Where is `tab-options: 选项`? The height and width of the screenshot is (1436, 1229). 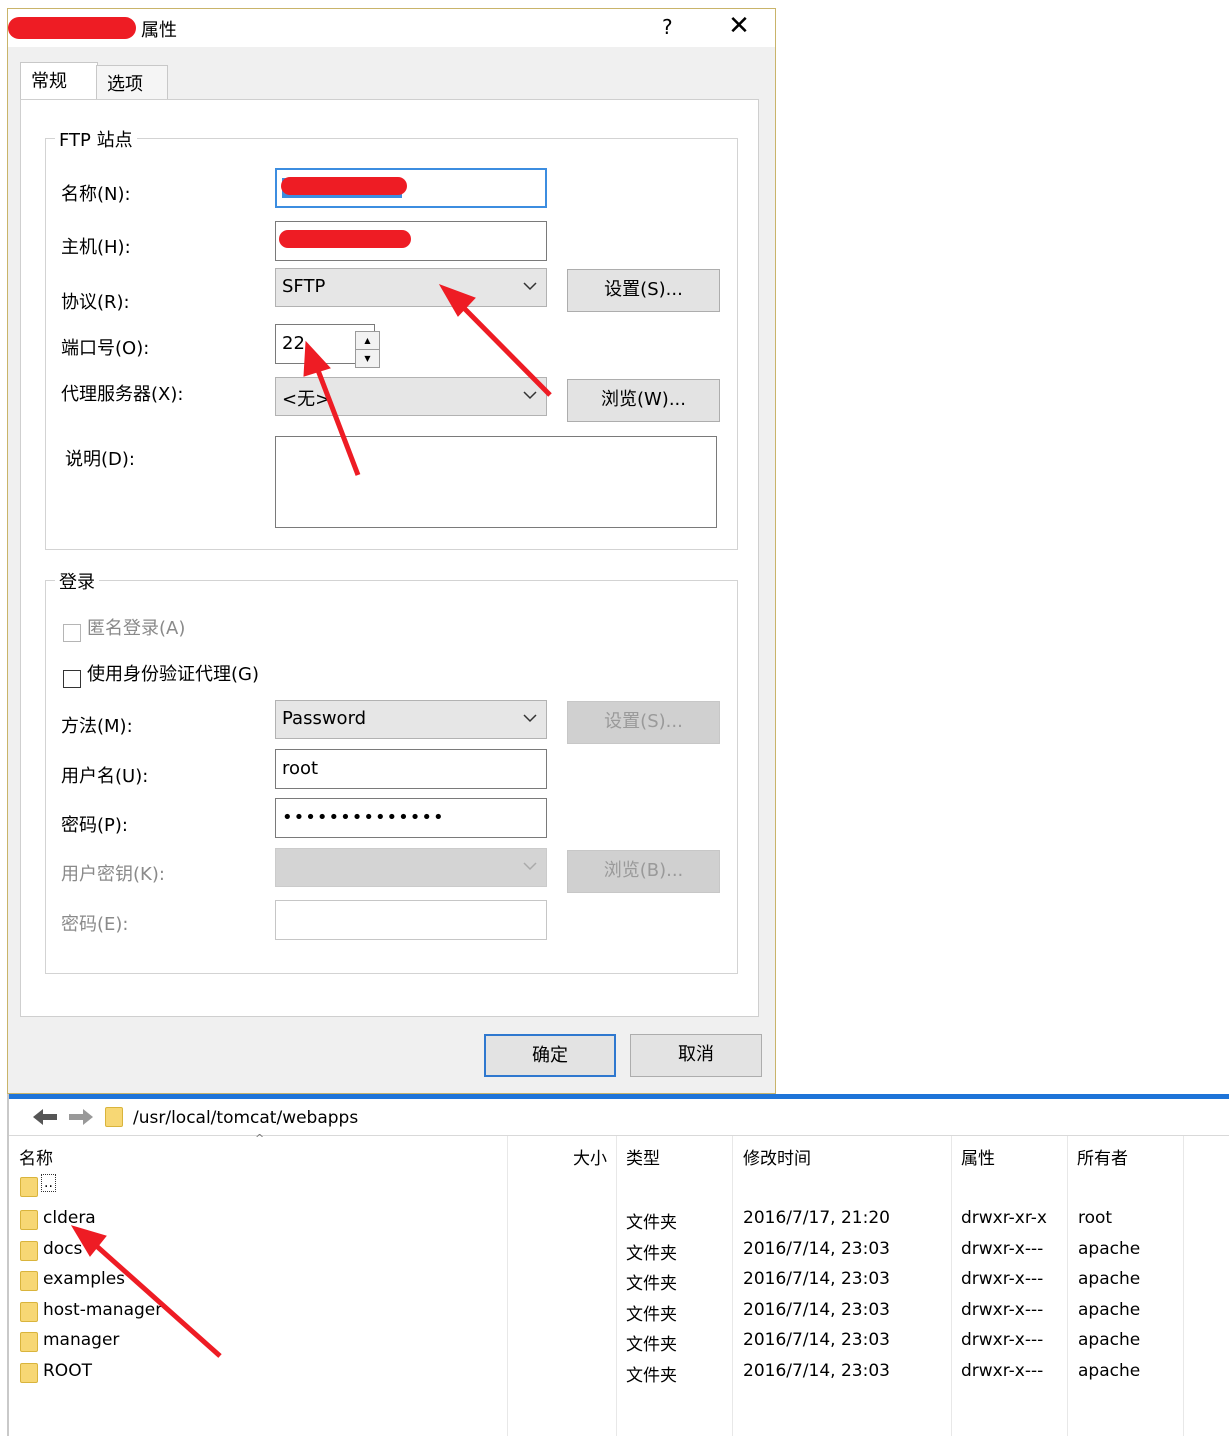 tab-options: 选项 is located at coordinates (132, 82).